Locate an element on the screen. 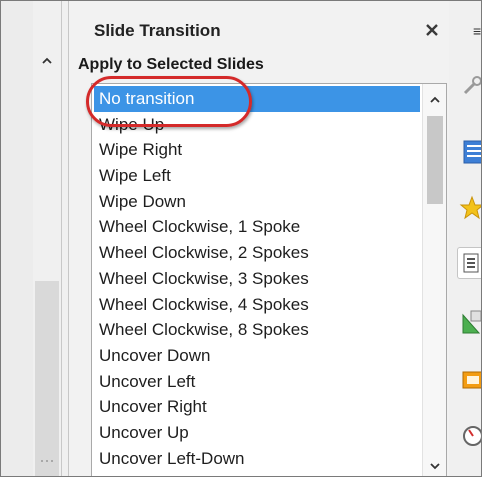 The width and height of the screenshot is (482, 477). transition-item: Uncover Up is located at coordinates (257, 433).